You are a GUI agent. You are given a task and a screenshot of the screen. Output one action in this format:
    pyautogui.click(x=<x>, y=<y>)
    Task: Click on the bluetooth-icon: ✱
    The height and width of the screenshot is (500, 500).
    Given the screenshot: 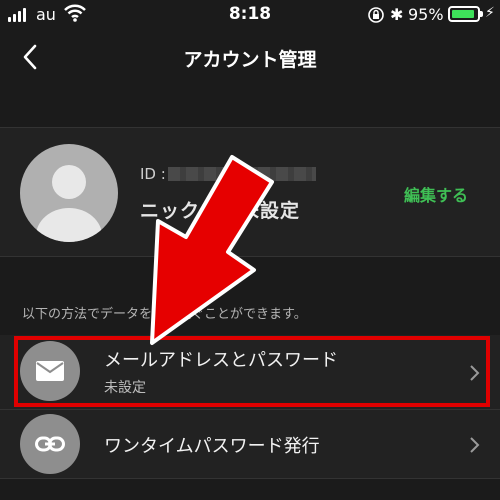 What is the action you would take?
    pyautogui.click(x=397, y=14)
    